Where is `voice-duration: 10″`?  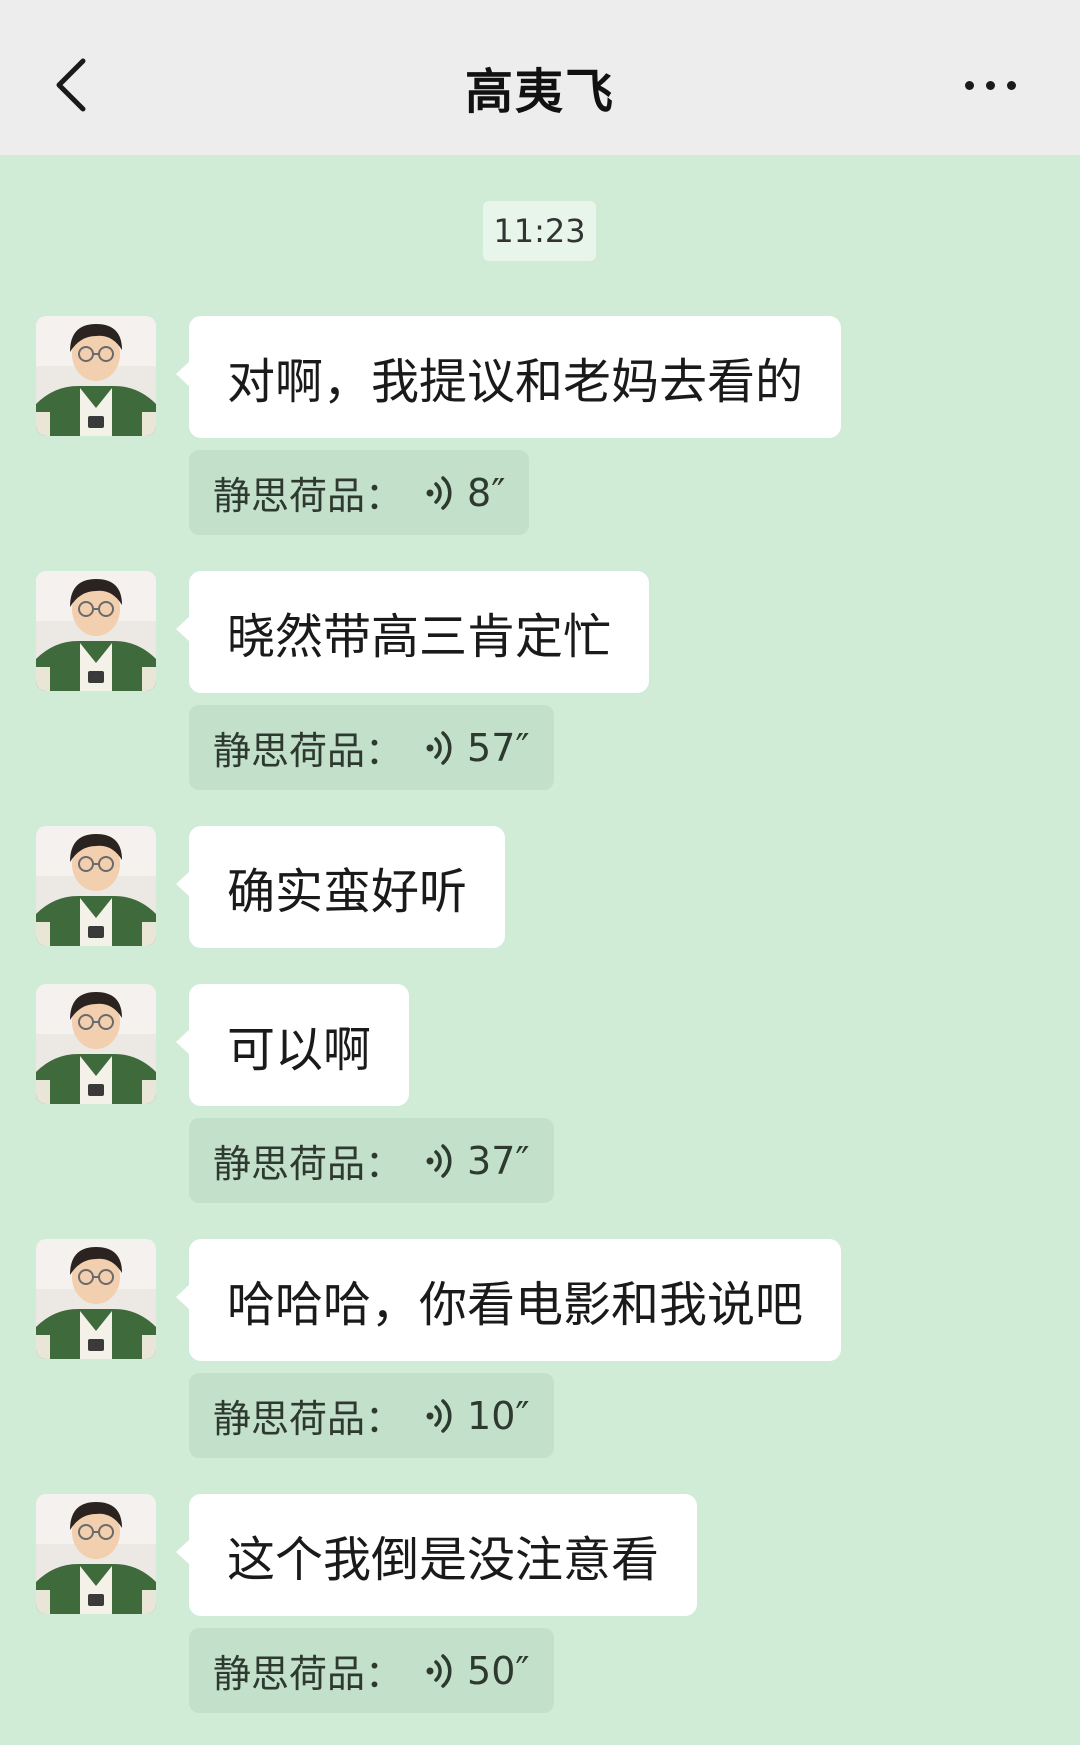
voice-duration: 10″ is located at coordinates (498, 1415).